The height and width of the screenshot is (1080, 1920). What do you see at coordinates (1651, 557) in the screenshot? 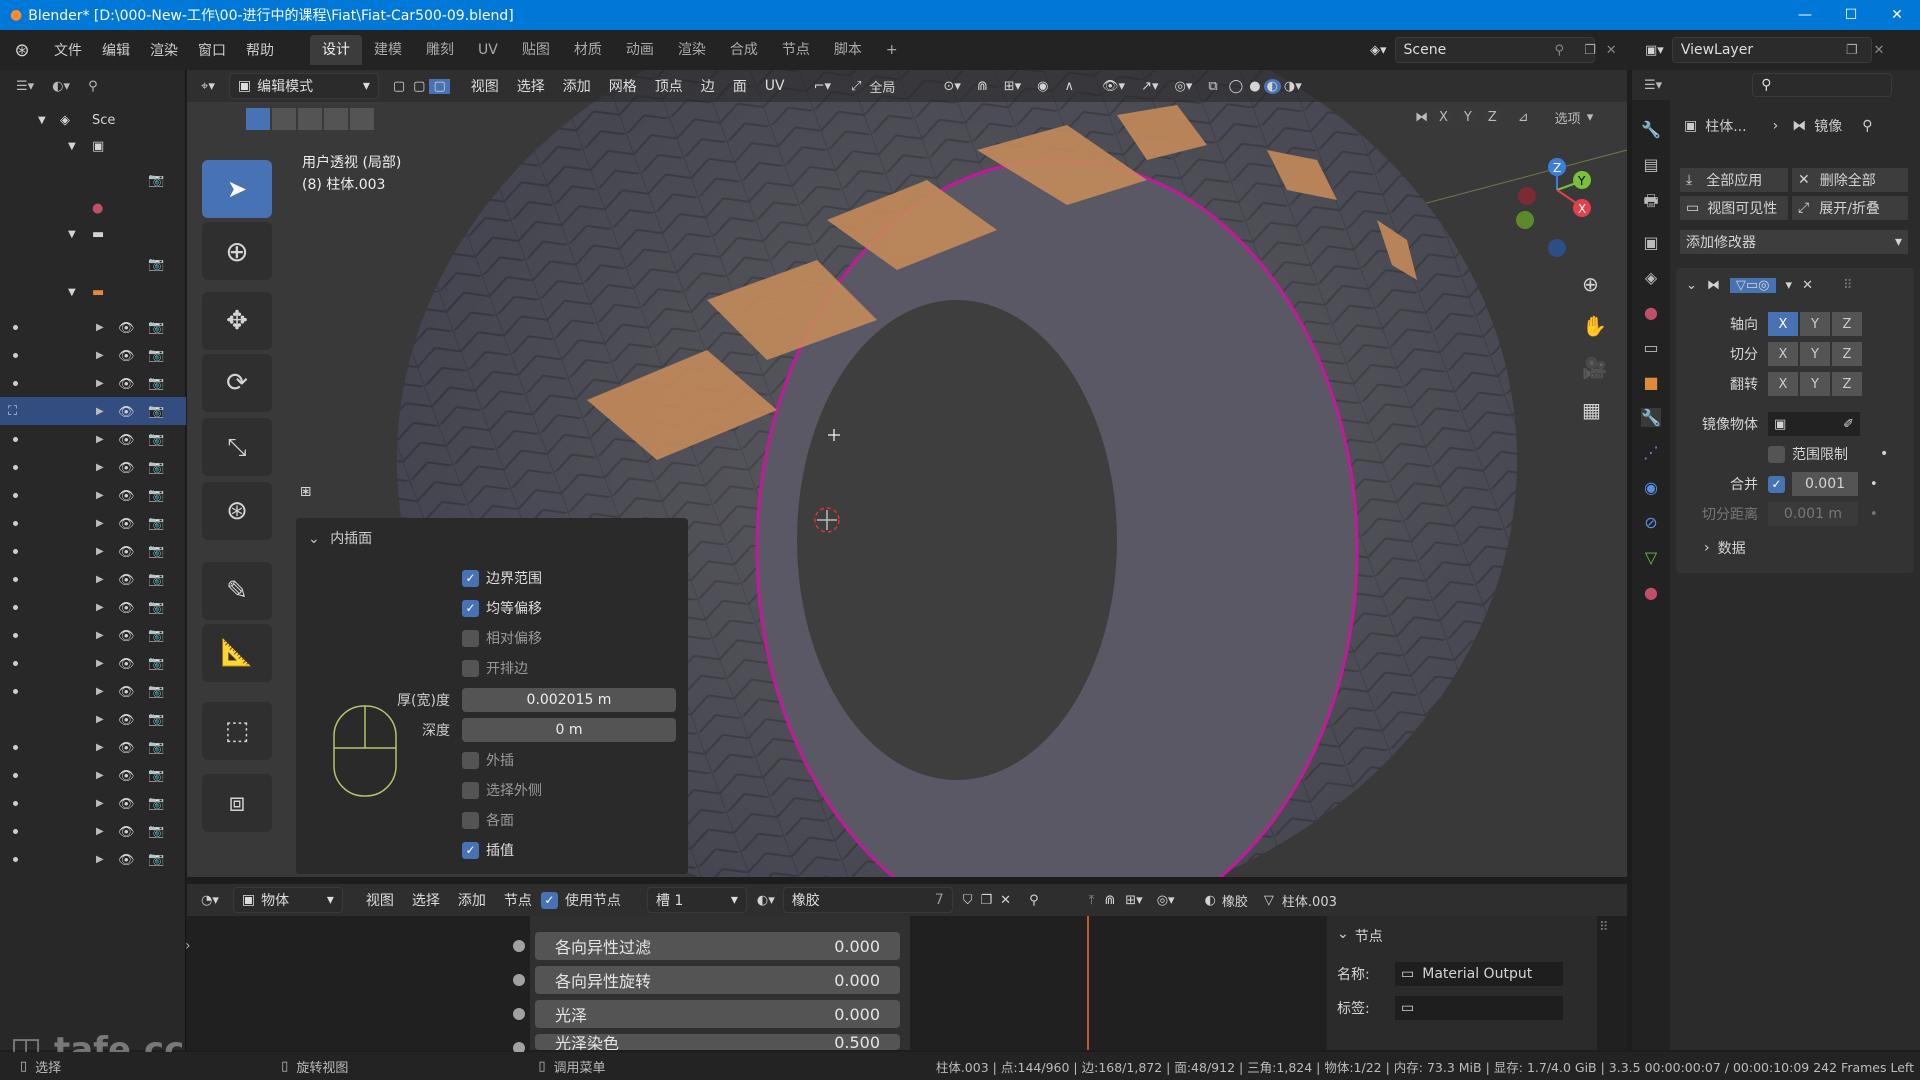
I see `data-tab-icon: ▽` at bounding box center [1651, 557].